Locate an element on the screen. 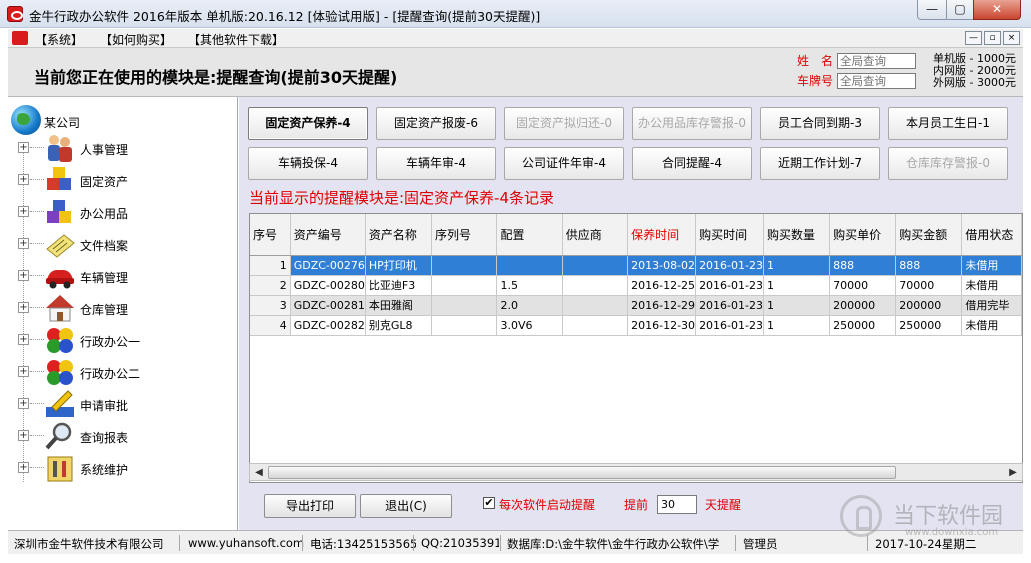  mdi-minimize-button: — is located at coordinates (973, 38).